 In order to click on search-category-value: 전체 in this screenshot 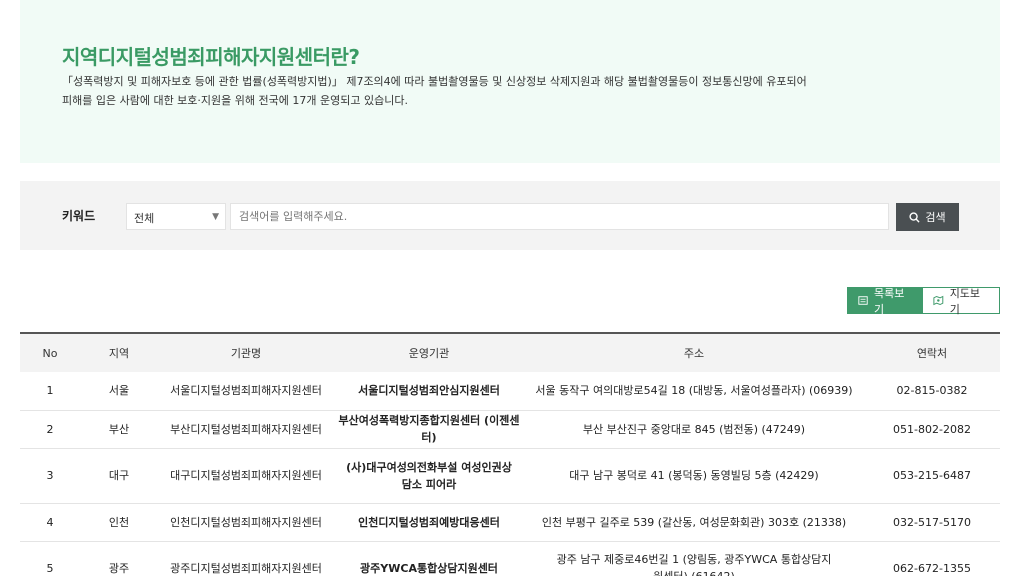, I will do `click(144, 218)`.